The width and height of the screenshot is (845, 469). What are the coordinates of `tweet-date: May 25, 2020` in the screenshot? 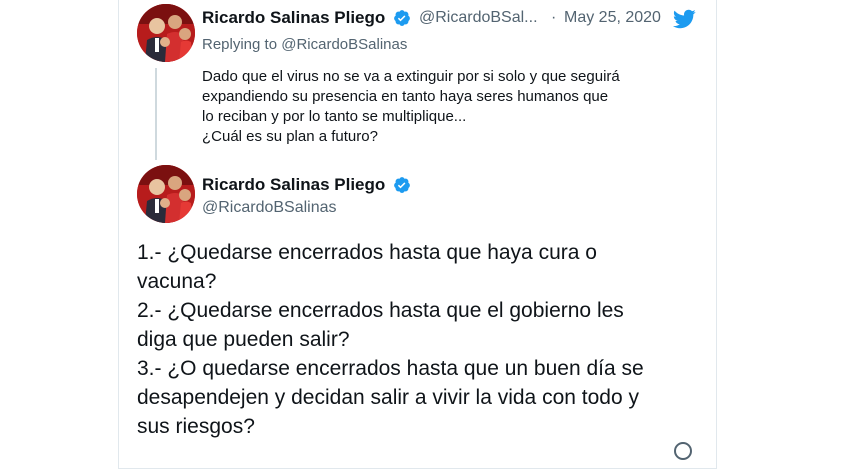 It's located at (612, 18).